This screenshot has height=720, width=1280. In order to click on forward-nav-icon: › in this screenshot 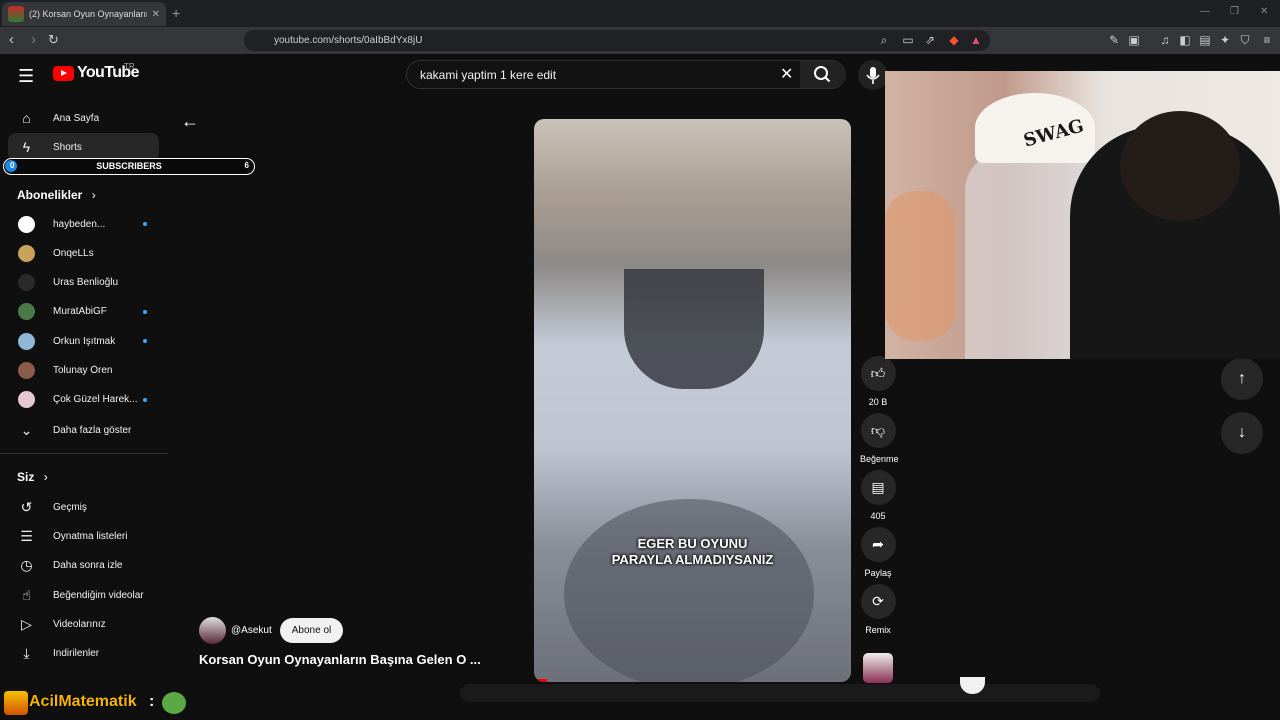, I will do `click(33, 40)`.